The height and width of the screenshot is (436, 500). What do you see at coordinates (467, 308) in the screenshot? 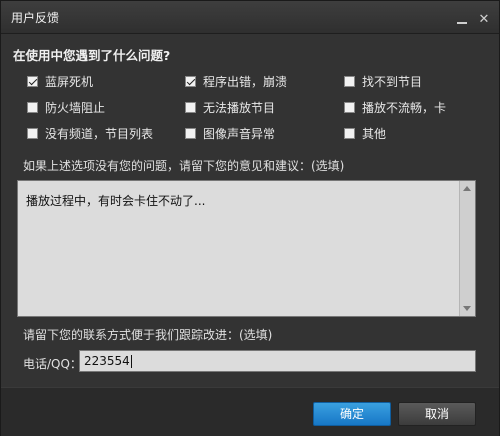
I see `scroll-down-icon` at bounding box center [467, 308].